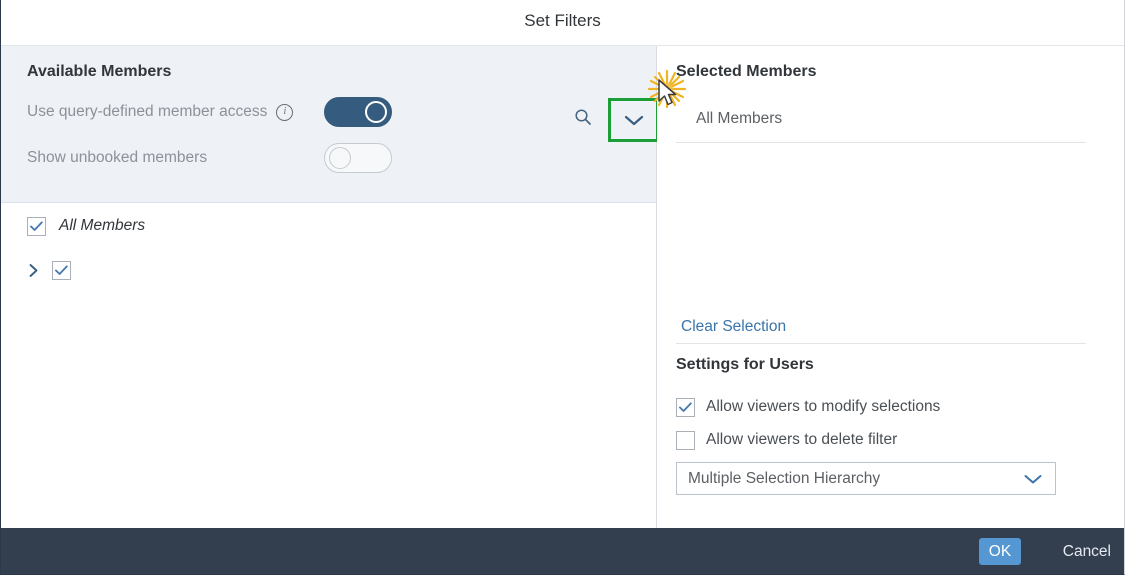 Image resolution: width=1125 pixels, height=575 pixels. I want to click on allow-delete-filter-checkbox, so click(685, 440).